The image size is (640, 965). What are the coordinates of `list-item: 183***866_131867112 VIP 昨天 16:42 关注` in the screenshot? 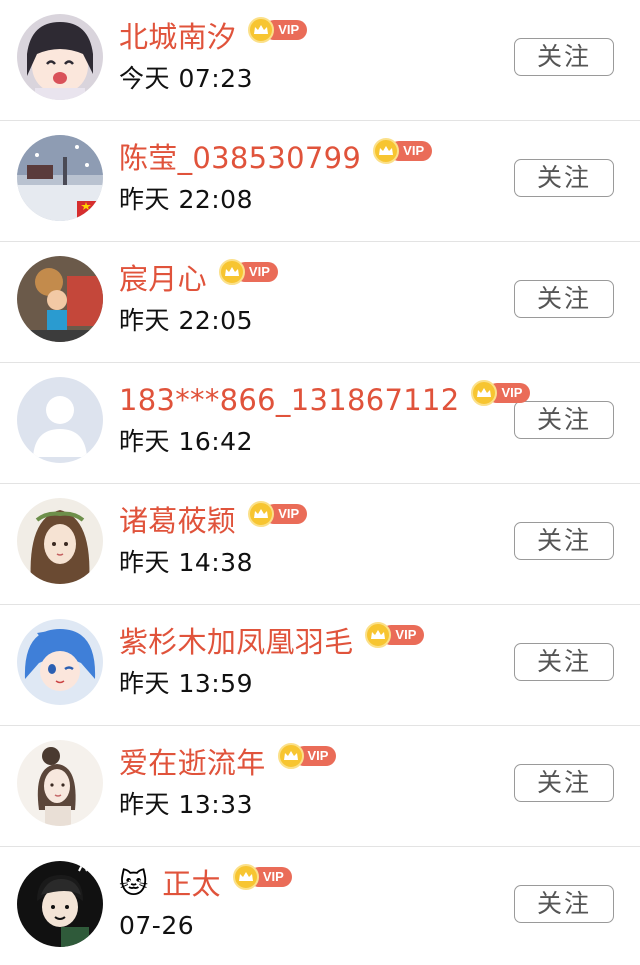 It's located at (320, 423).